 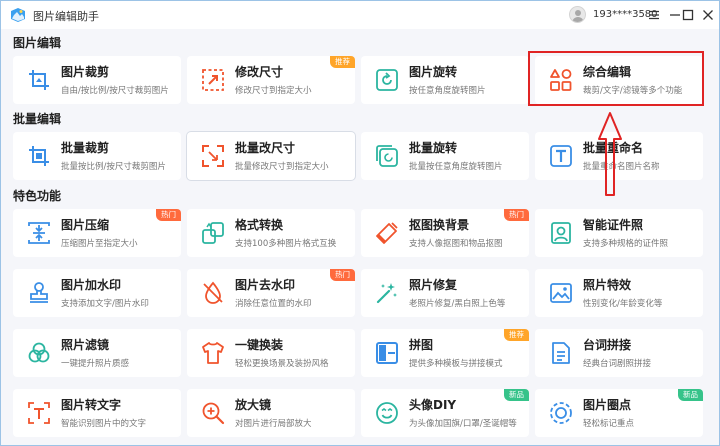 What do you see at coordinates (282, 167) in the screenshot?
I see `card-desc: 批量修改尺寸到指定大小` at bounding box center [282, 167].